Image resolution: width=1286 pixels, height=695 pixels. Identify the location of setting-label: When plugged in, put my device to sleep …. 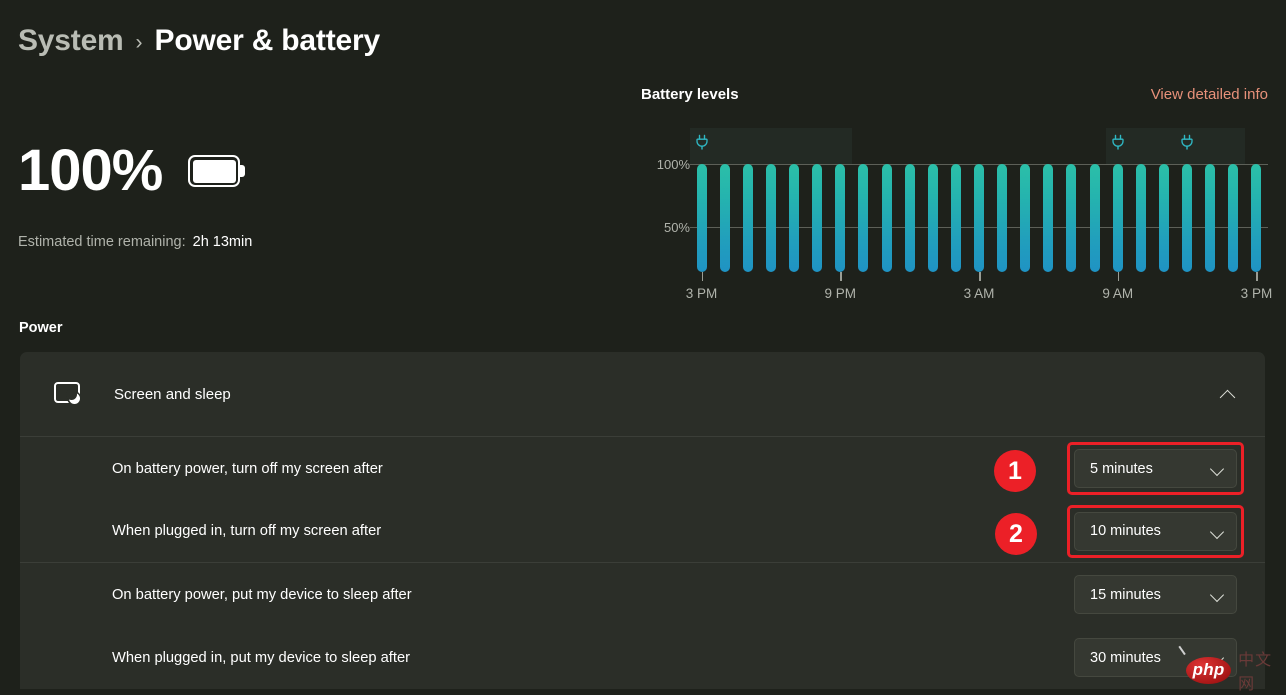
(261, 657).